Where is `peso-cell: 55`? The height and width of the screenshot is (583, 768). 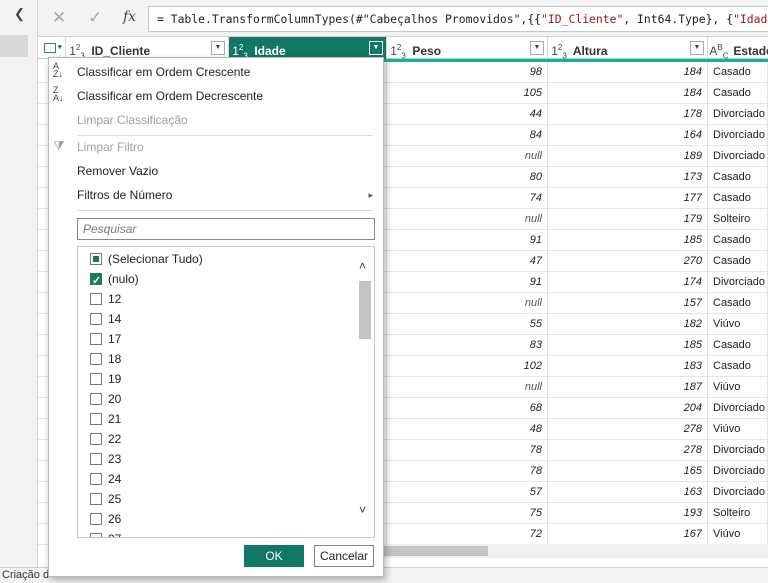
peso-cell: 55 is located at coordinates (467, 324).